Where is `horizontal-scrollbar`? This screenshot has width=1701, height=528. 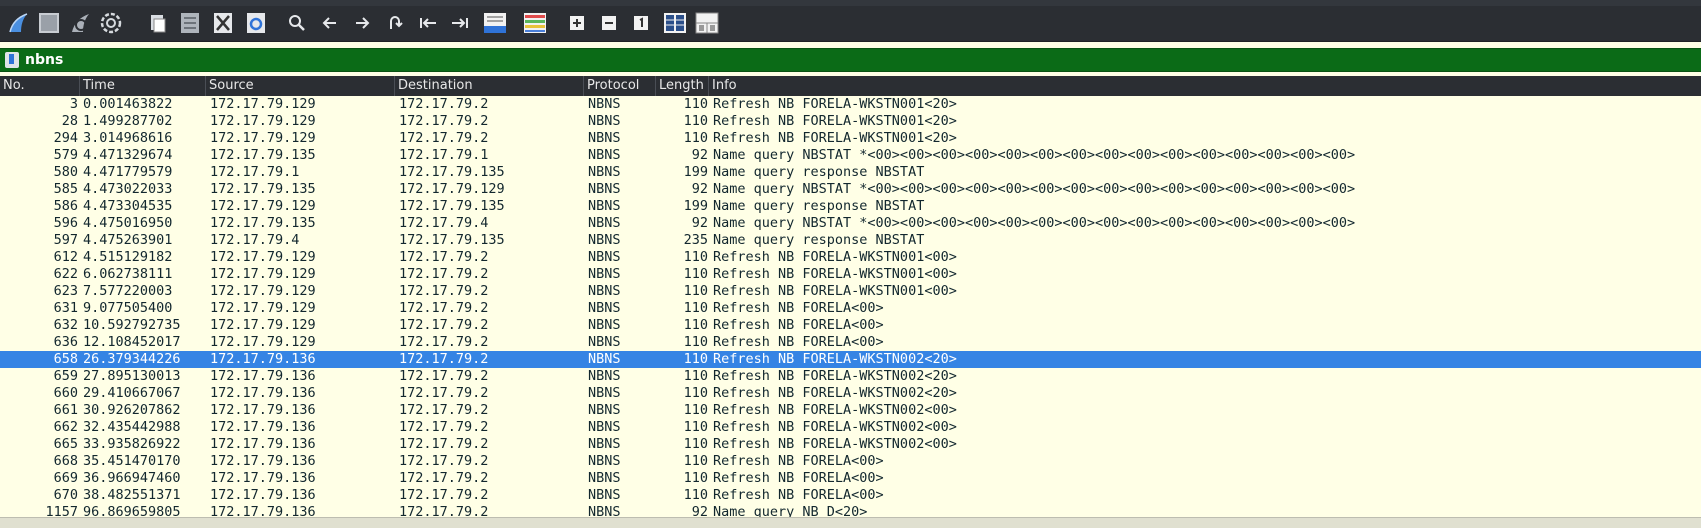 horizontal-scrollbar is located at coordinates (850, 522).